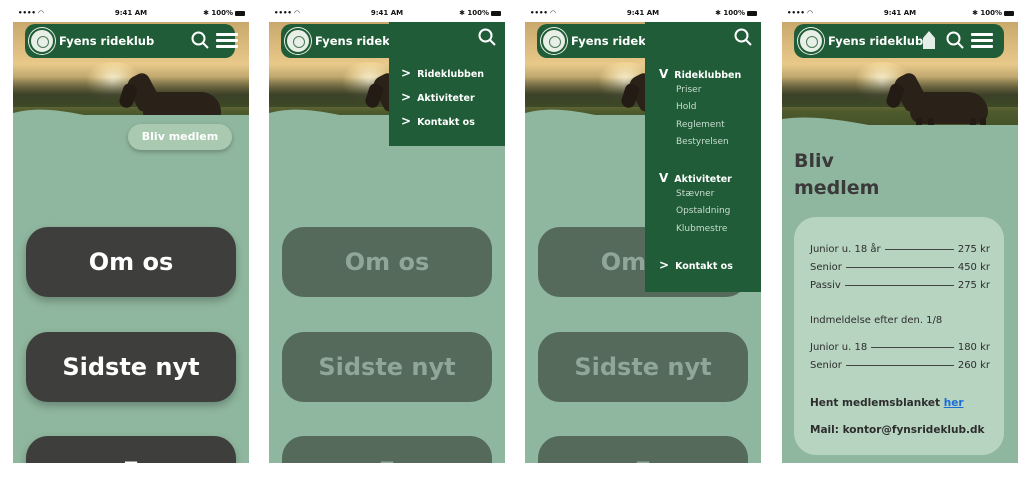 Image resolution: width=1034 pixels, height=483 pixels. I want to click on contact-mail: Mail: kontor@fynsrideklub.dk, so click(897, 430).